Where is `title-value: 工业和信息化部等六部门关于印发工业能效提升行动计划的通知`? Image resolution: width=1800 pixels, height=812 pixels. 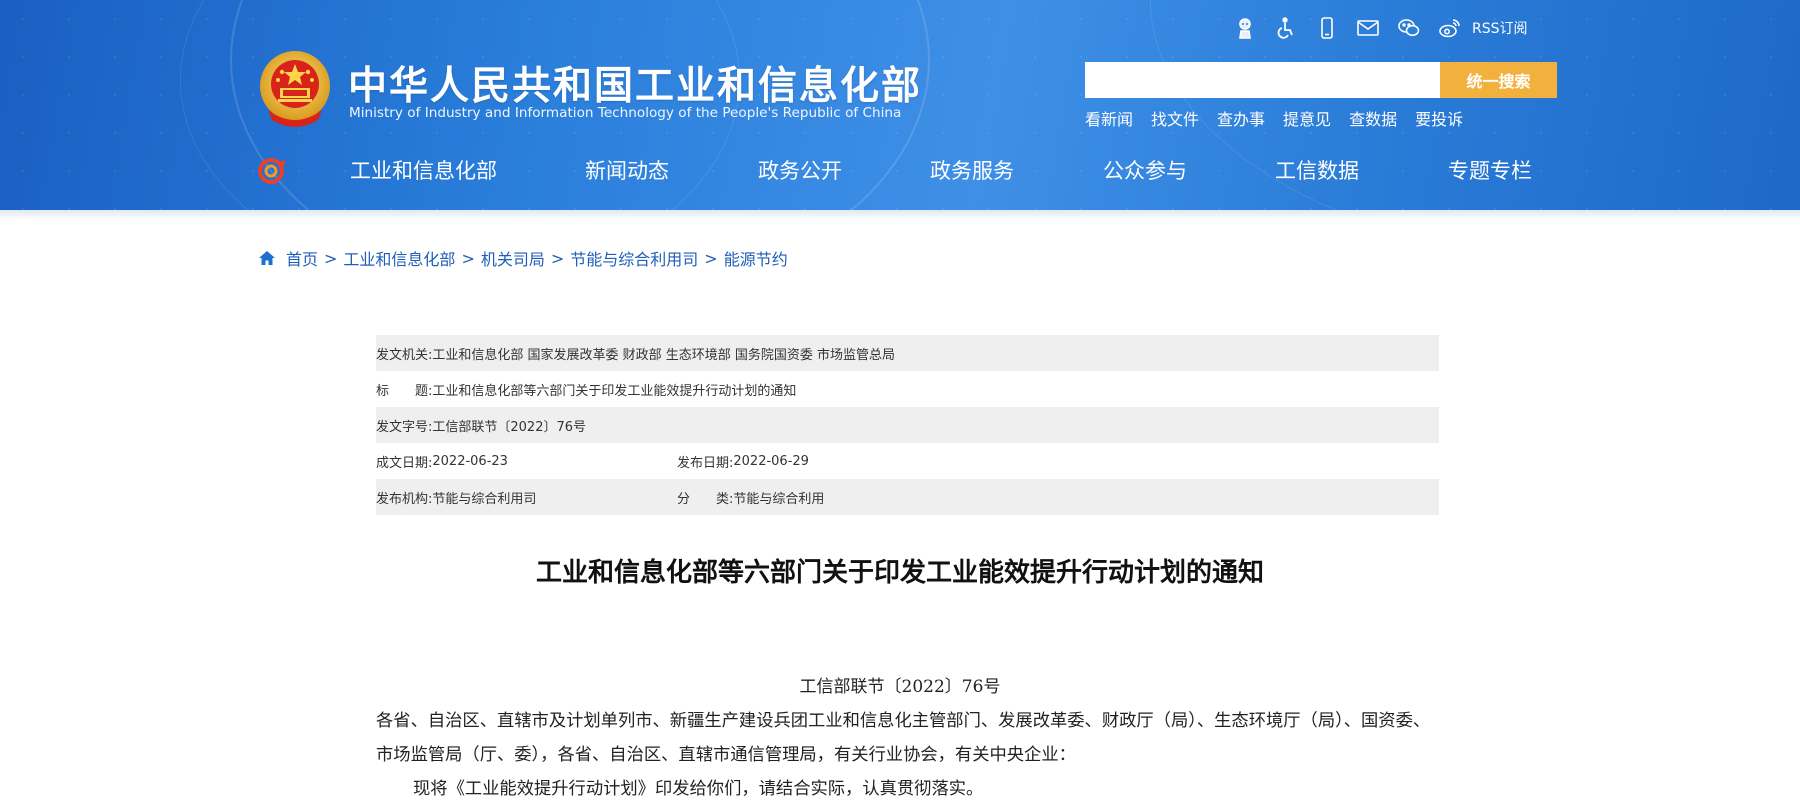 title-value: 工业和信息化部等六部门关于印发工业能效提升行动计划的通知 is located at coordinates (614, 391).